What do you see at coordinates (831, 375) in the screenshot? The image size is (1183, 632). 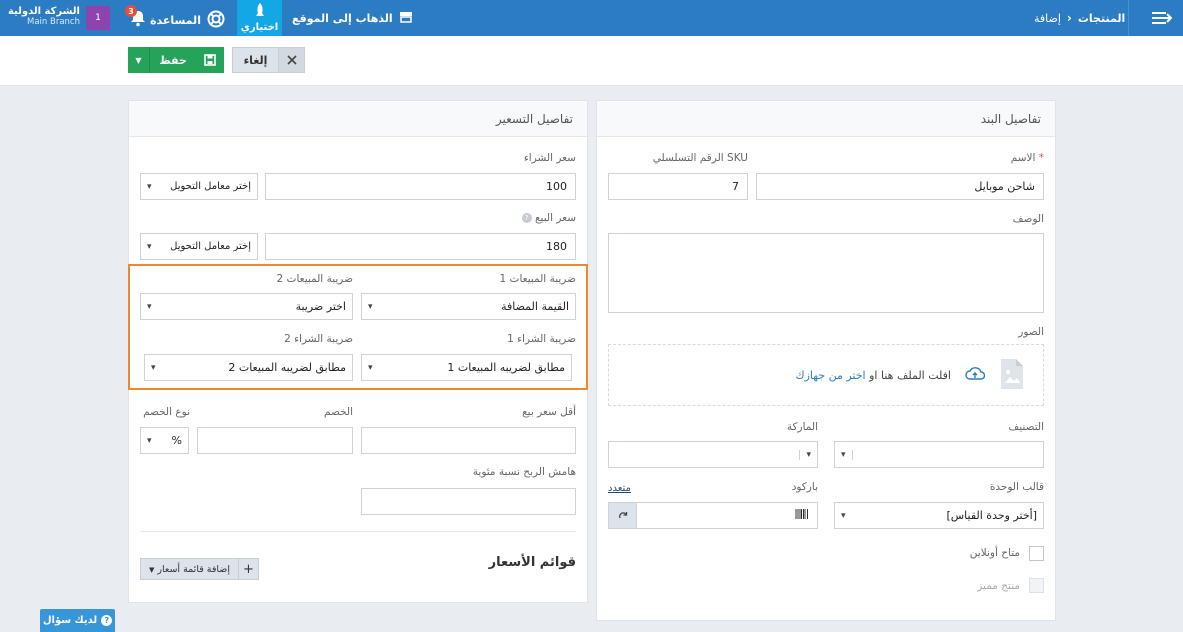 I see `choose-file-link: اختر من جهازك` at bounding box center [831, 375].